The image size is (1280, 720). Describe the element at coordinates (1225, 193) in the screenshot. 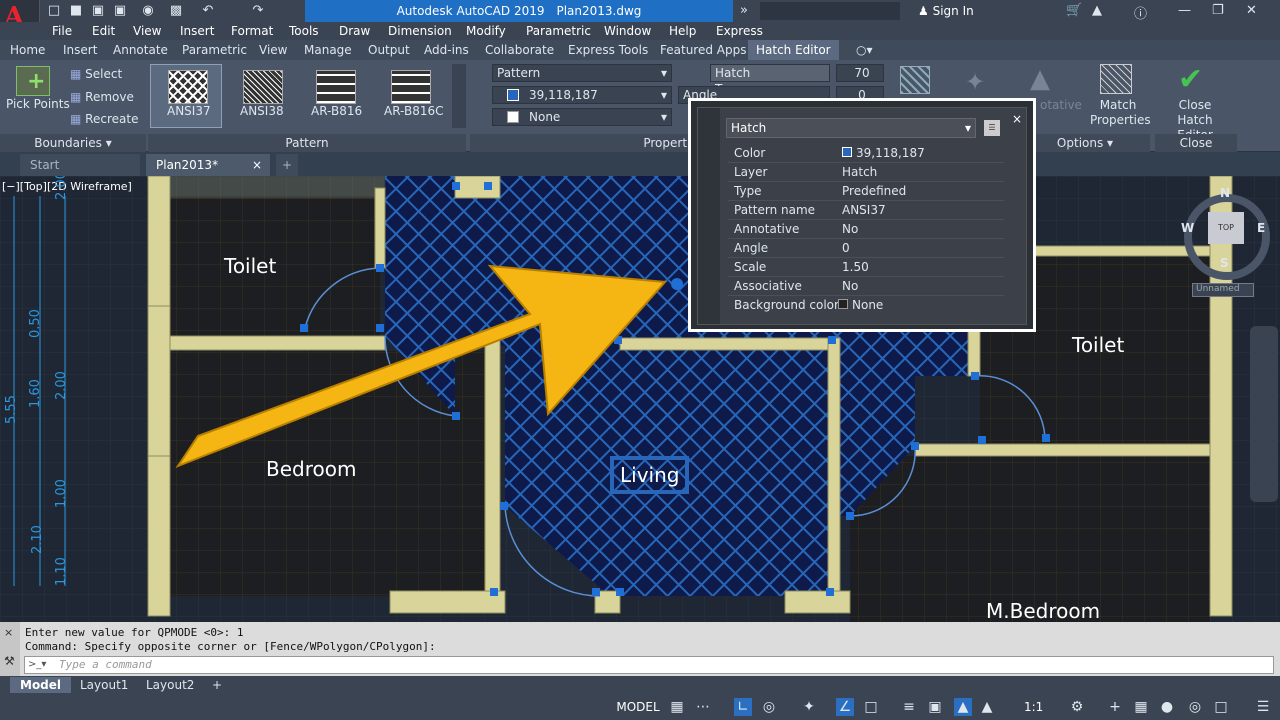

I see `compass-north: N` at that location.